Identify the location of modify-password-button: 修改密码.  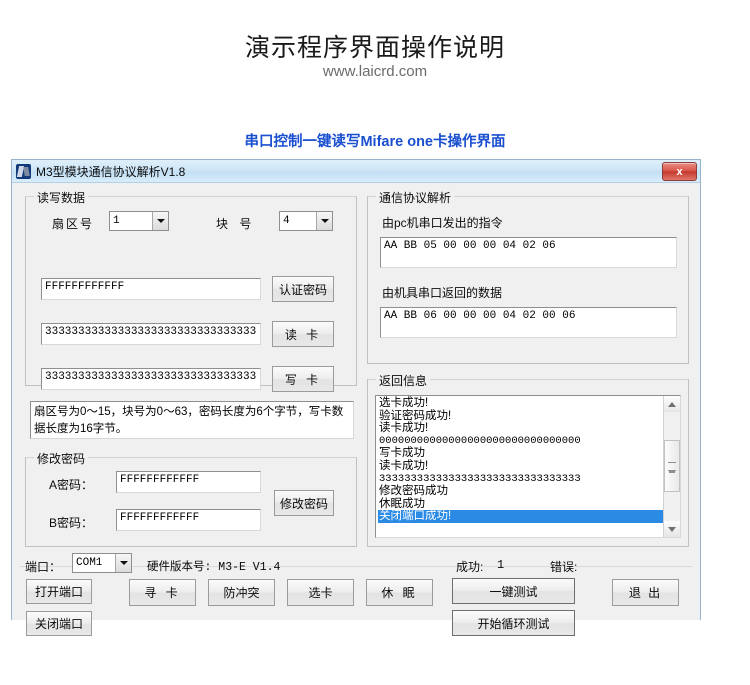
(304, 503).